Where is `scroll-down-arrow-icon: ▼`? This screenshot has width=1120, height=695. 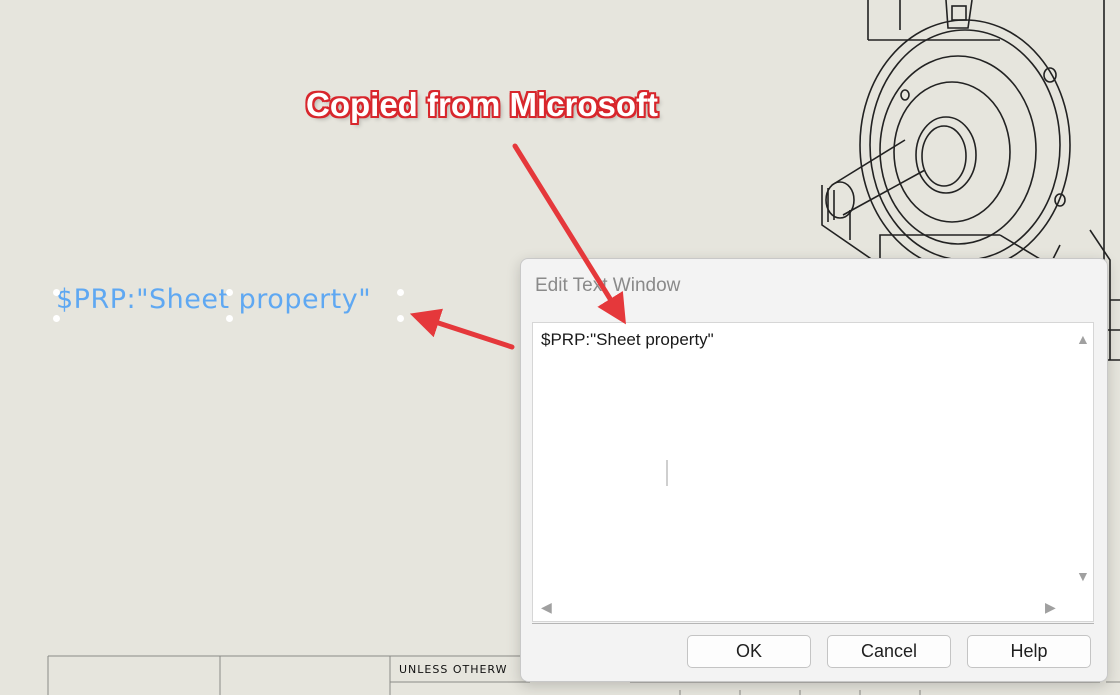 scroll-down-arrow-icon: ▼ is located at coordinates (1083, 576).